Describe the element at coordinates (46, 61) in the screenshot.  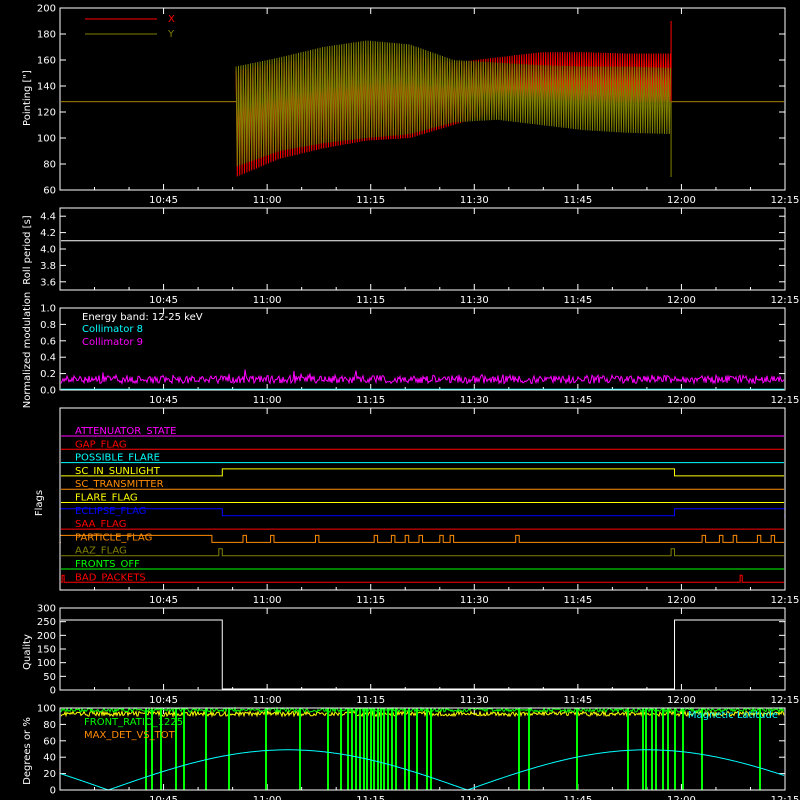
I see `y-tick-label: 160` at that location.